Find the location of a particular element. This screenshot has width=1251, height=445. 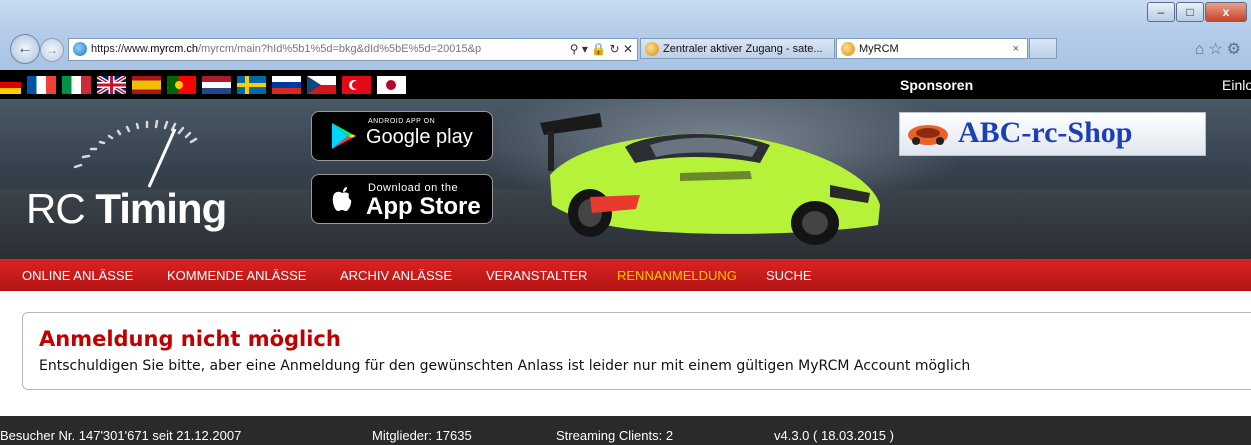

menu-suche: SUCHE is located at coordinates (789, 275).